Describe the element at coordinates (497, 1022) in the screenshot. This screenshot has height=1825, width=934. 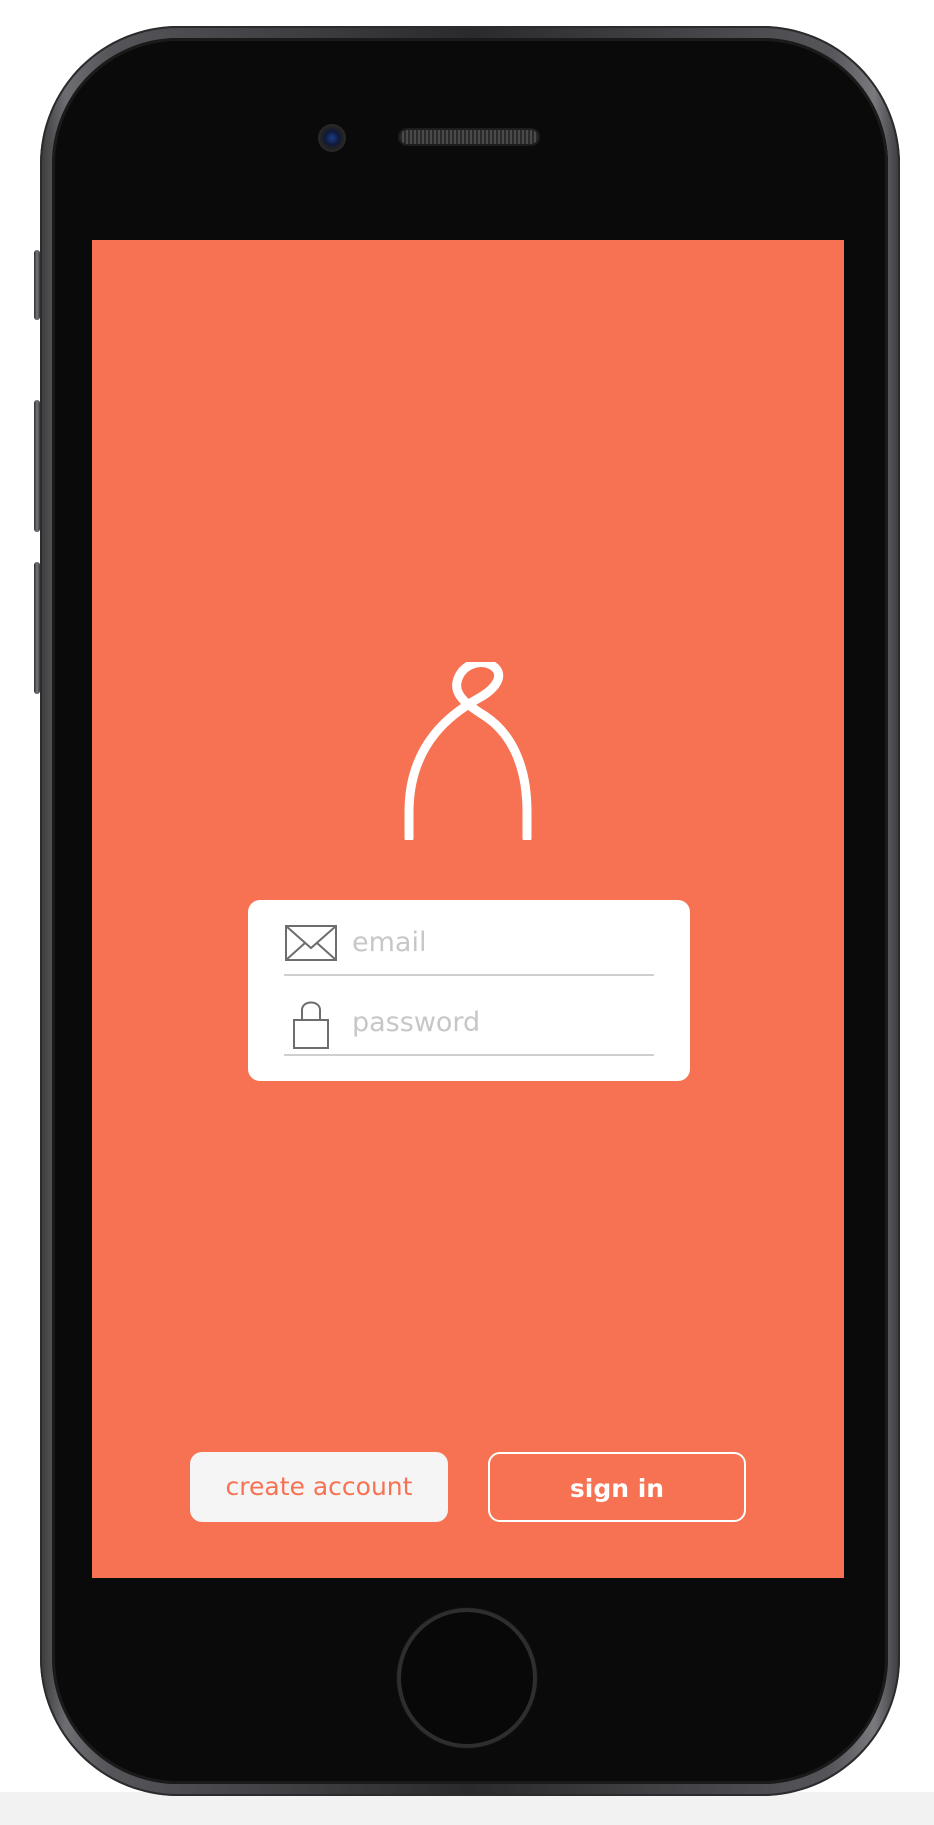
I see `password-input` at that location.